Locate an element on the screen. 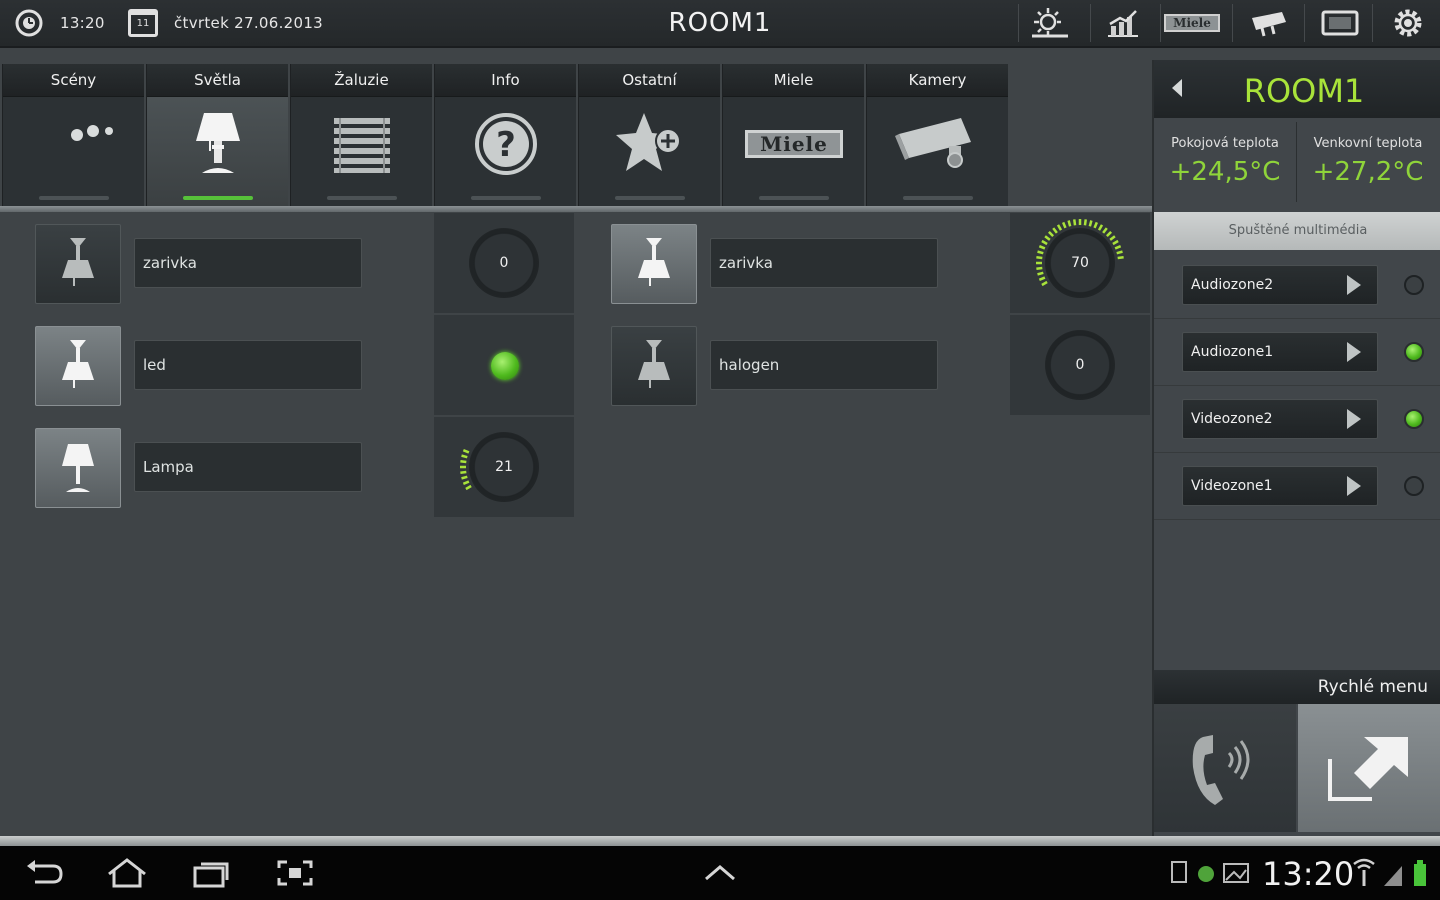  outdoor-temperature: Venkovní teplota +27,2°C is located at coordinates (1368, 162).